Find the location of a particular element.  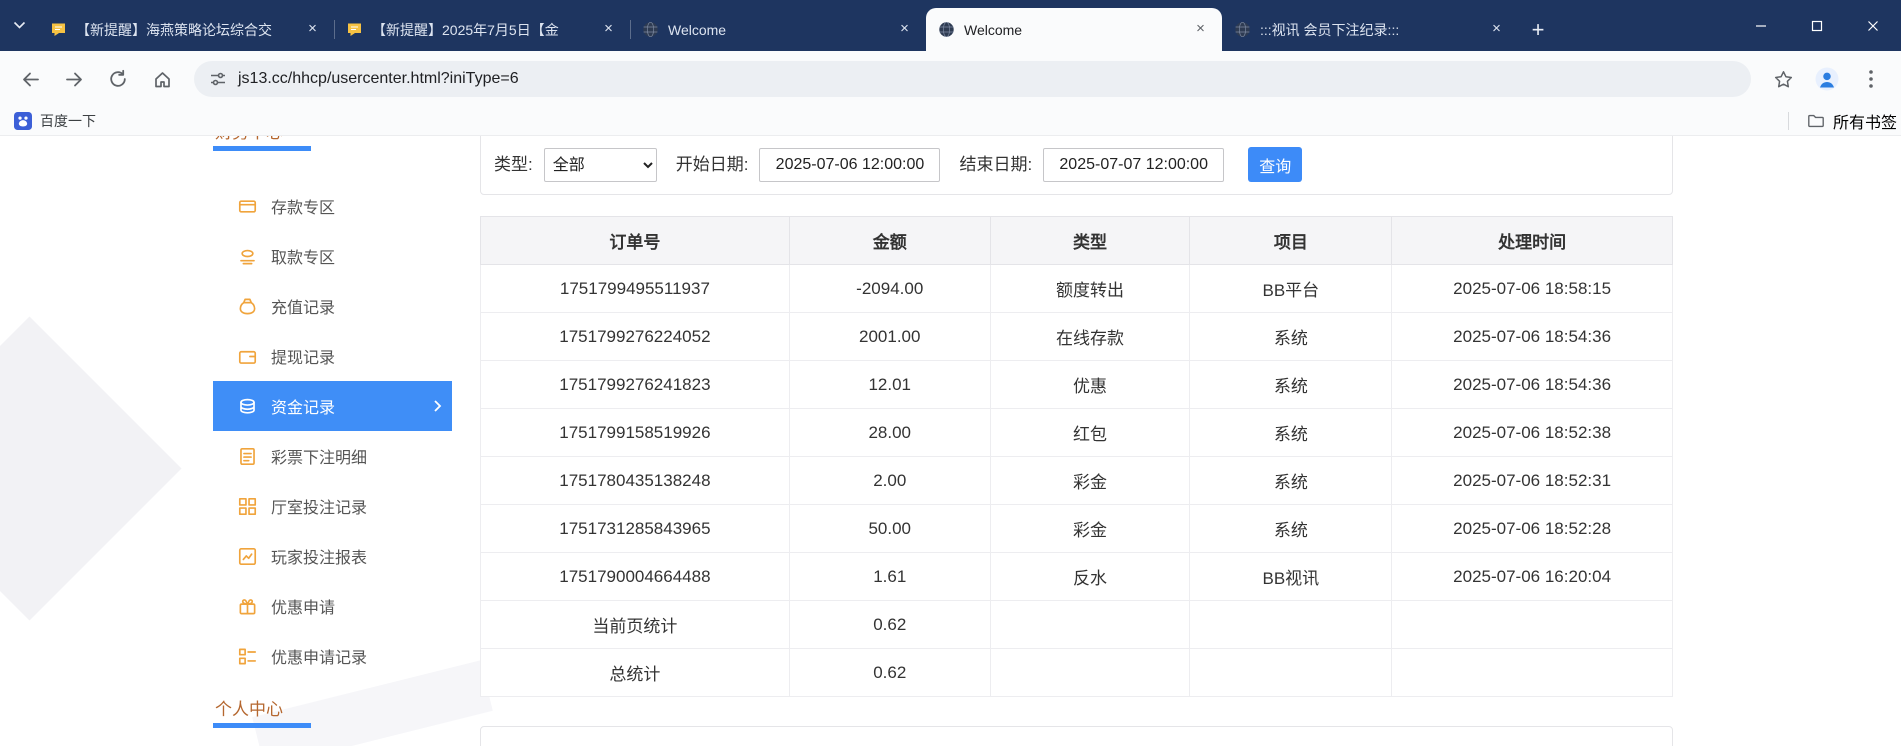

browser-tab: 【新提醒】海燕策略论坛综合交 × is located at coordinates (186, 29).